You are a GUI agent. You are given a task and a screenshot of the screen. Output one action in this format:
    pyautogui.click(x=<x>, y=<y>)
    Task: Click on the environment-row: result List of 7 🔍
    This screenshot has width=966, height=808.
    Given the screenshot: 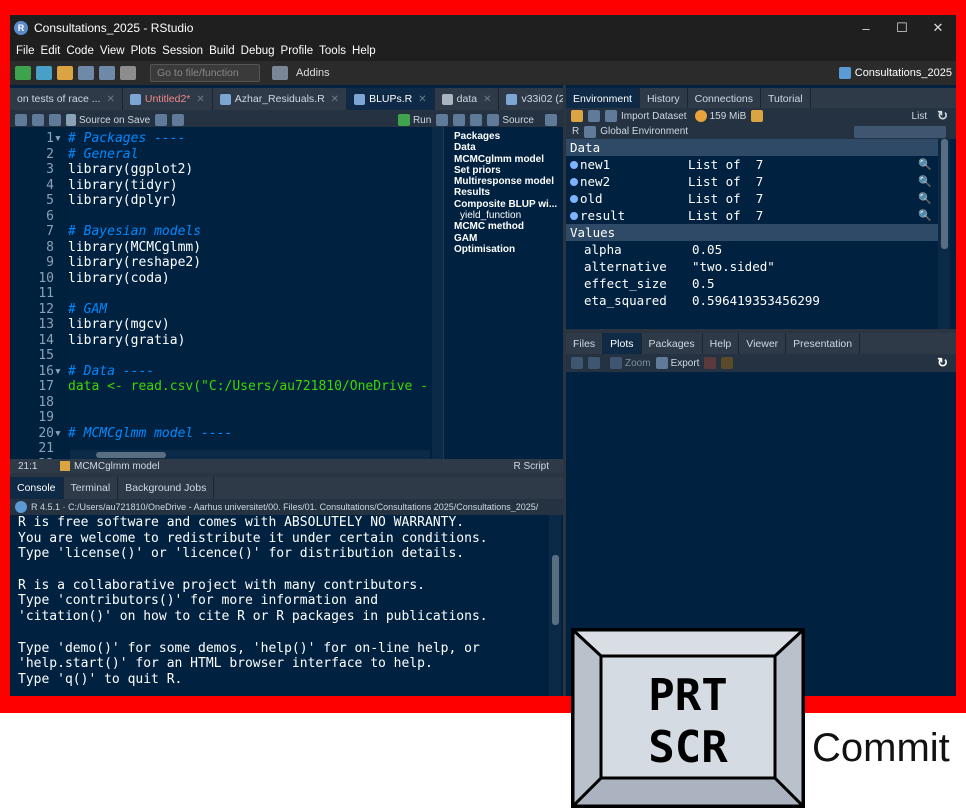 What is the action you would take?
    pyautogui.click(x=752, y=215)
    